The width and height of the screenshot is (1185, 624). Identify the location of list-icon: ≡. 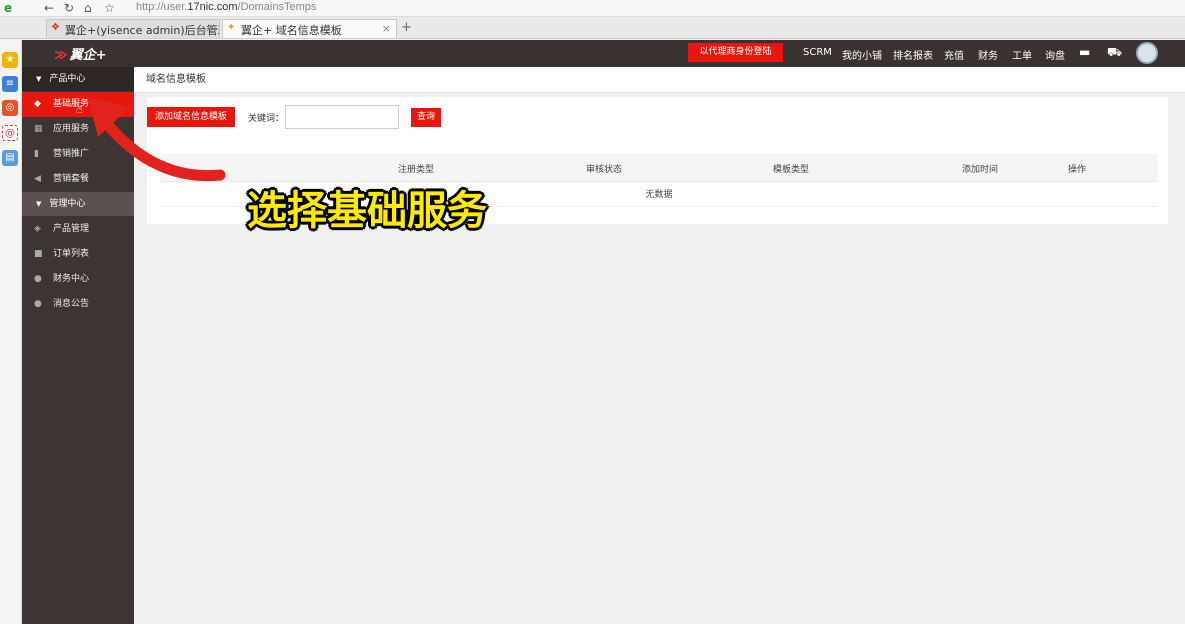
(10, 84).